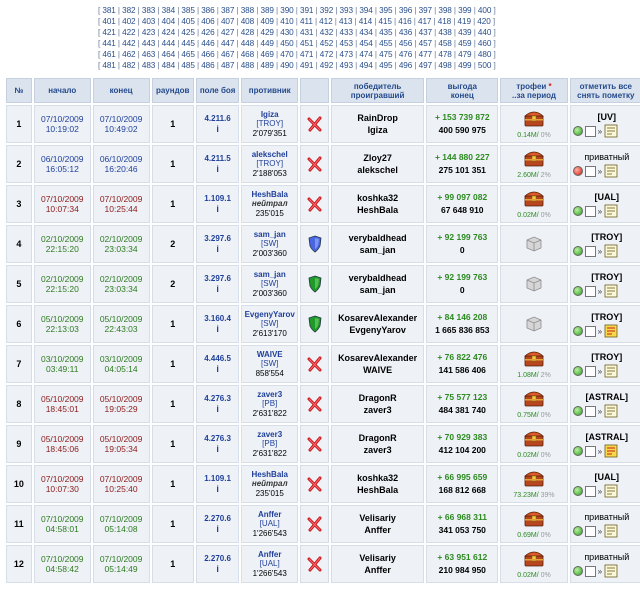 This screenshot has height=599, width=640. I want to click on page-link: 491, so click(306, 65).